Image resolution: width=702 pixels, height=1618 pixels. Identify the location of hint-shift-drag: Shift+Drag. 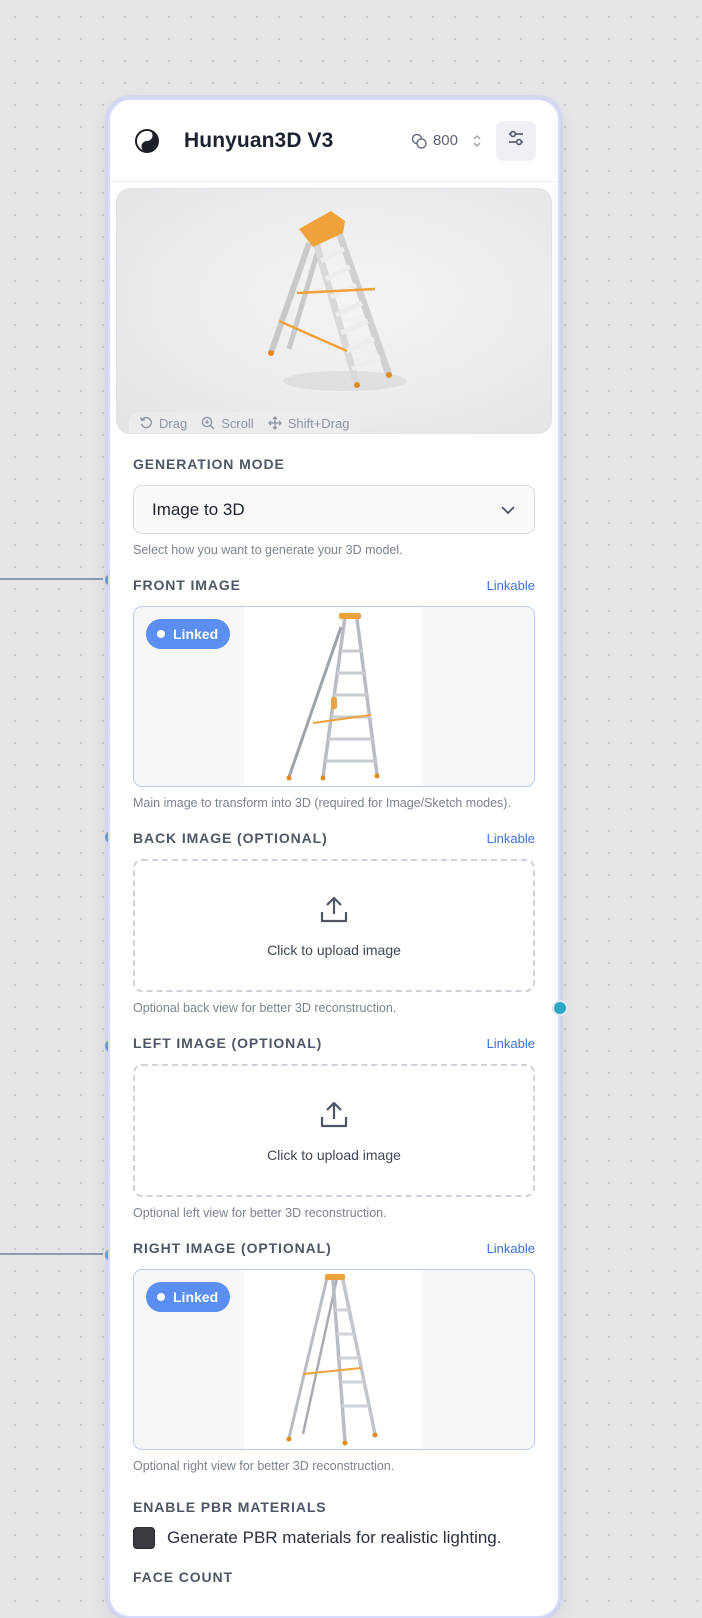
(308, 423).